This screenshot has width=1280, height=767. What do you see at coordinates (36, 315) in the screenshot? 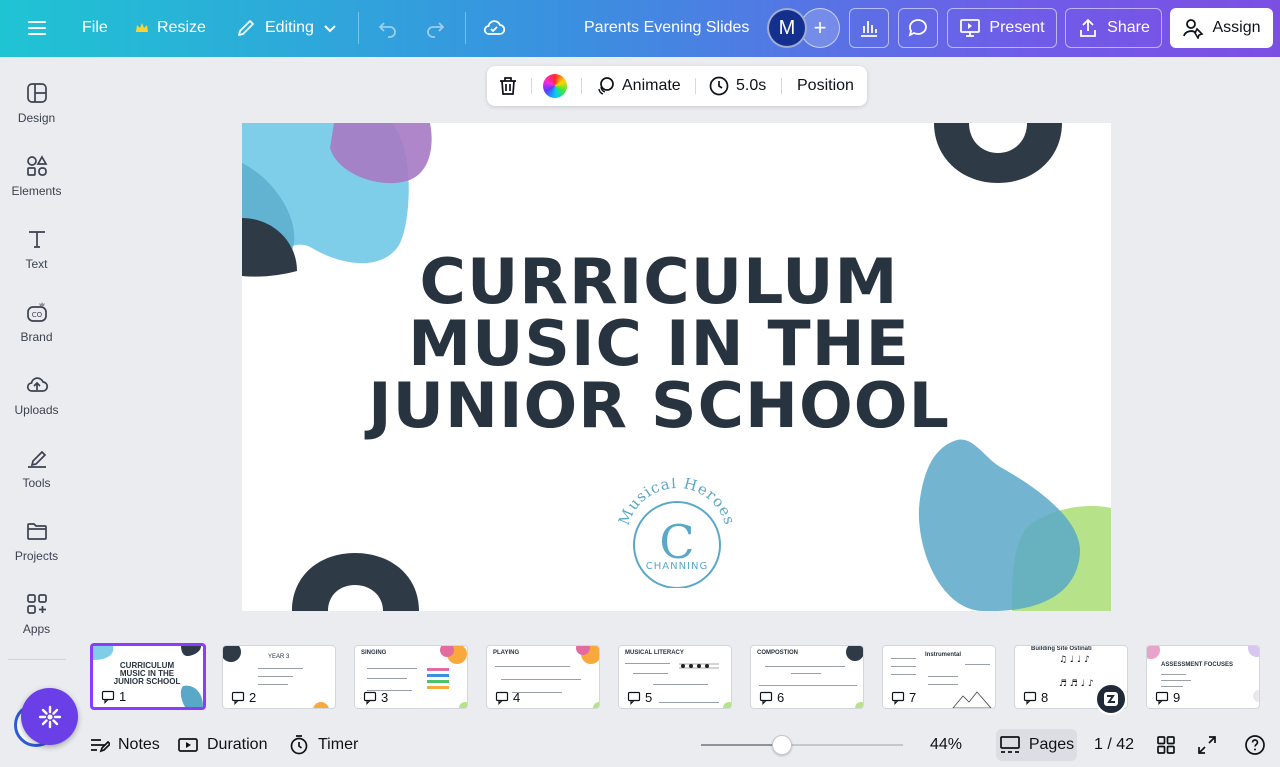
I see `svg-text: CO` at bounding box center [36, 315].